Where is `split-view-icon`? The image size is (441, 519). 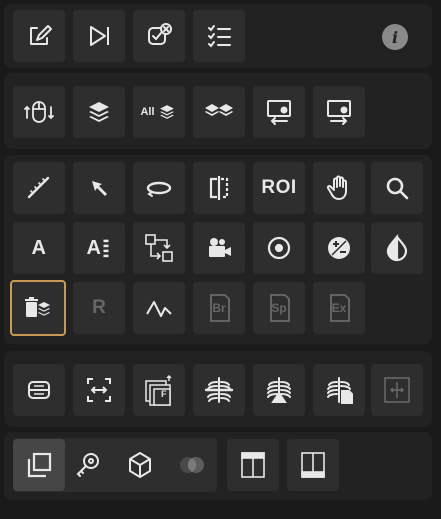
split-view-icon is located at coordinates (39, 390).